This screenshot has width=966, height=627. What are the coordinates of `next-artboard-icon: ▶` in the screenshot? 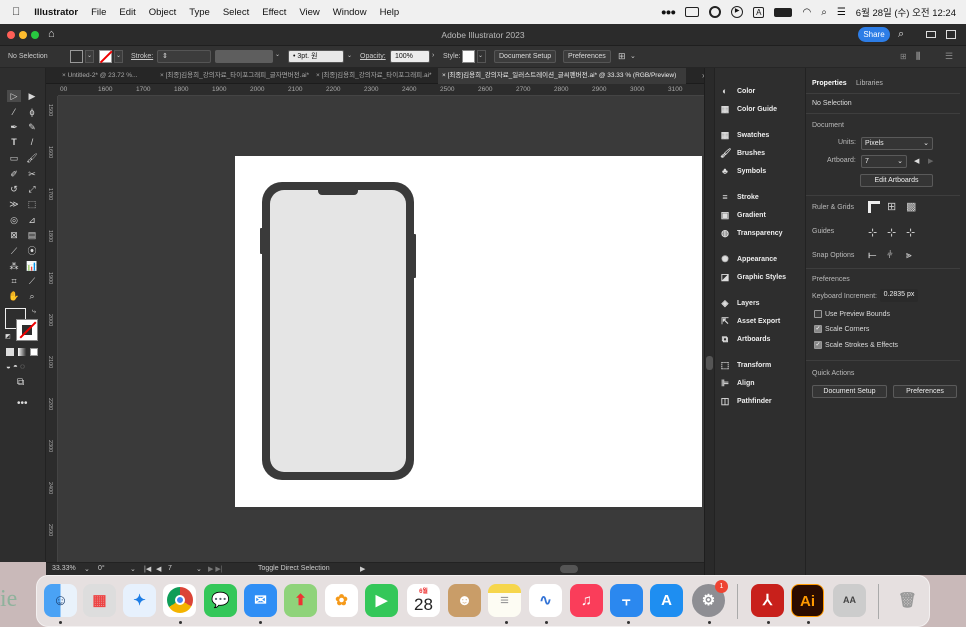 It's located at (930, 161).